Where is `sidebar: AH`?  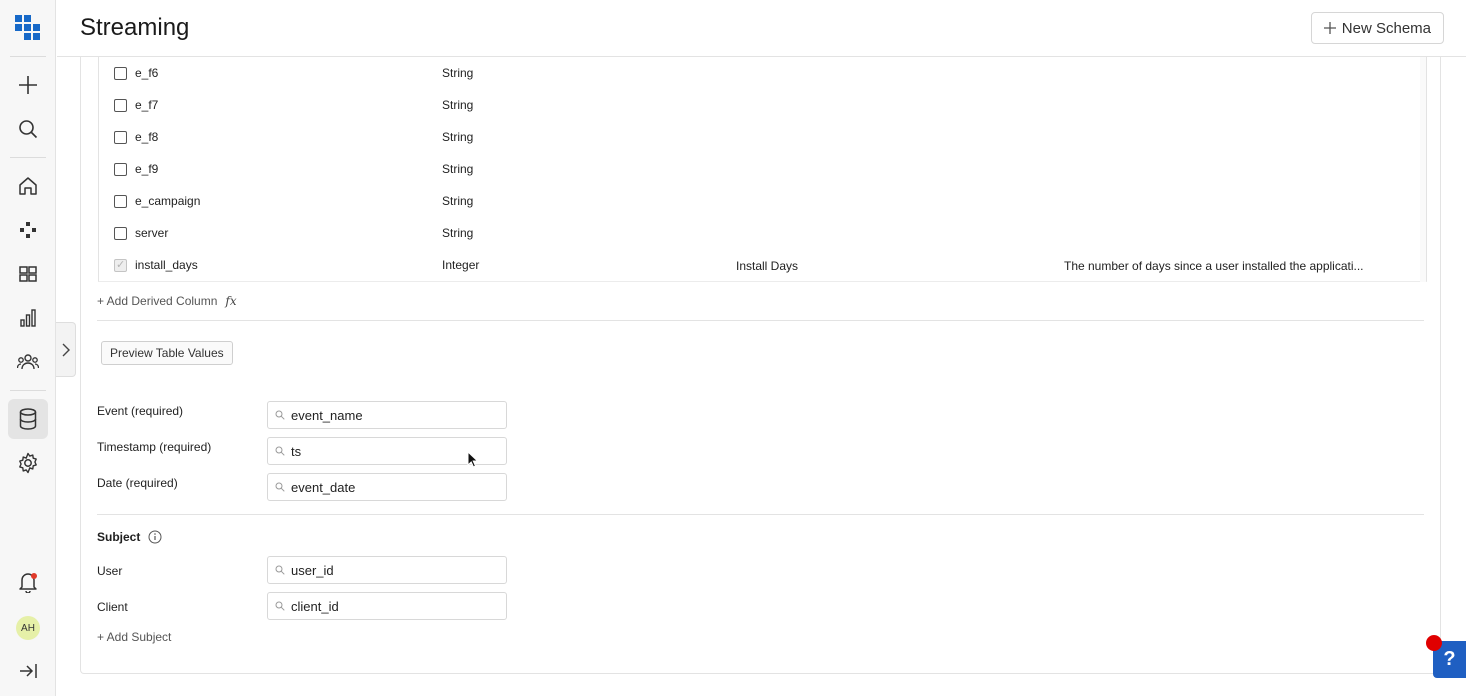 sidebar: AH is located at coordinates (28, 348).